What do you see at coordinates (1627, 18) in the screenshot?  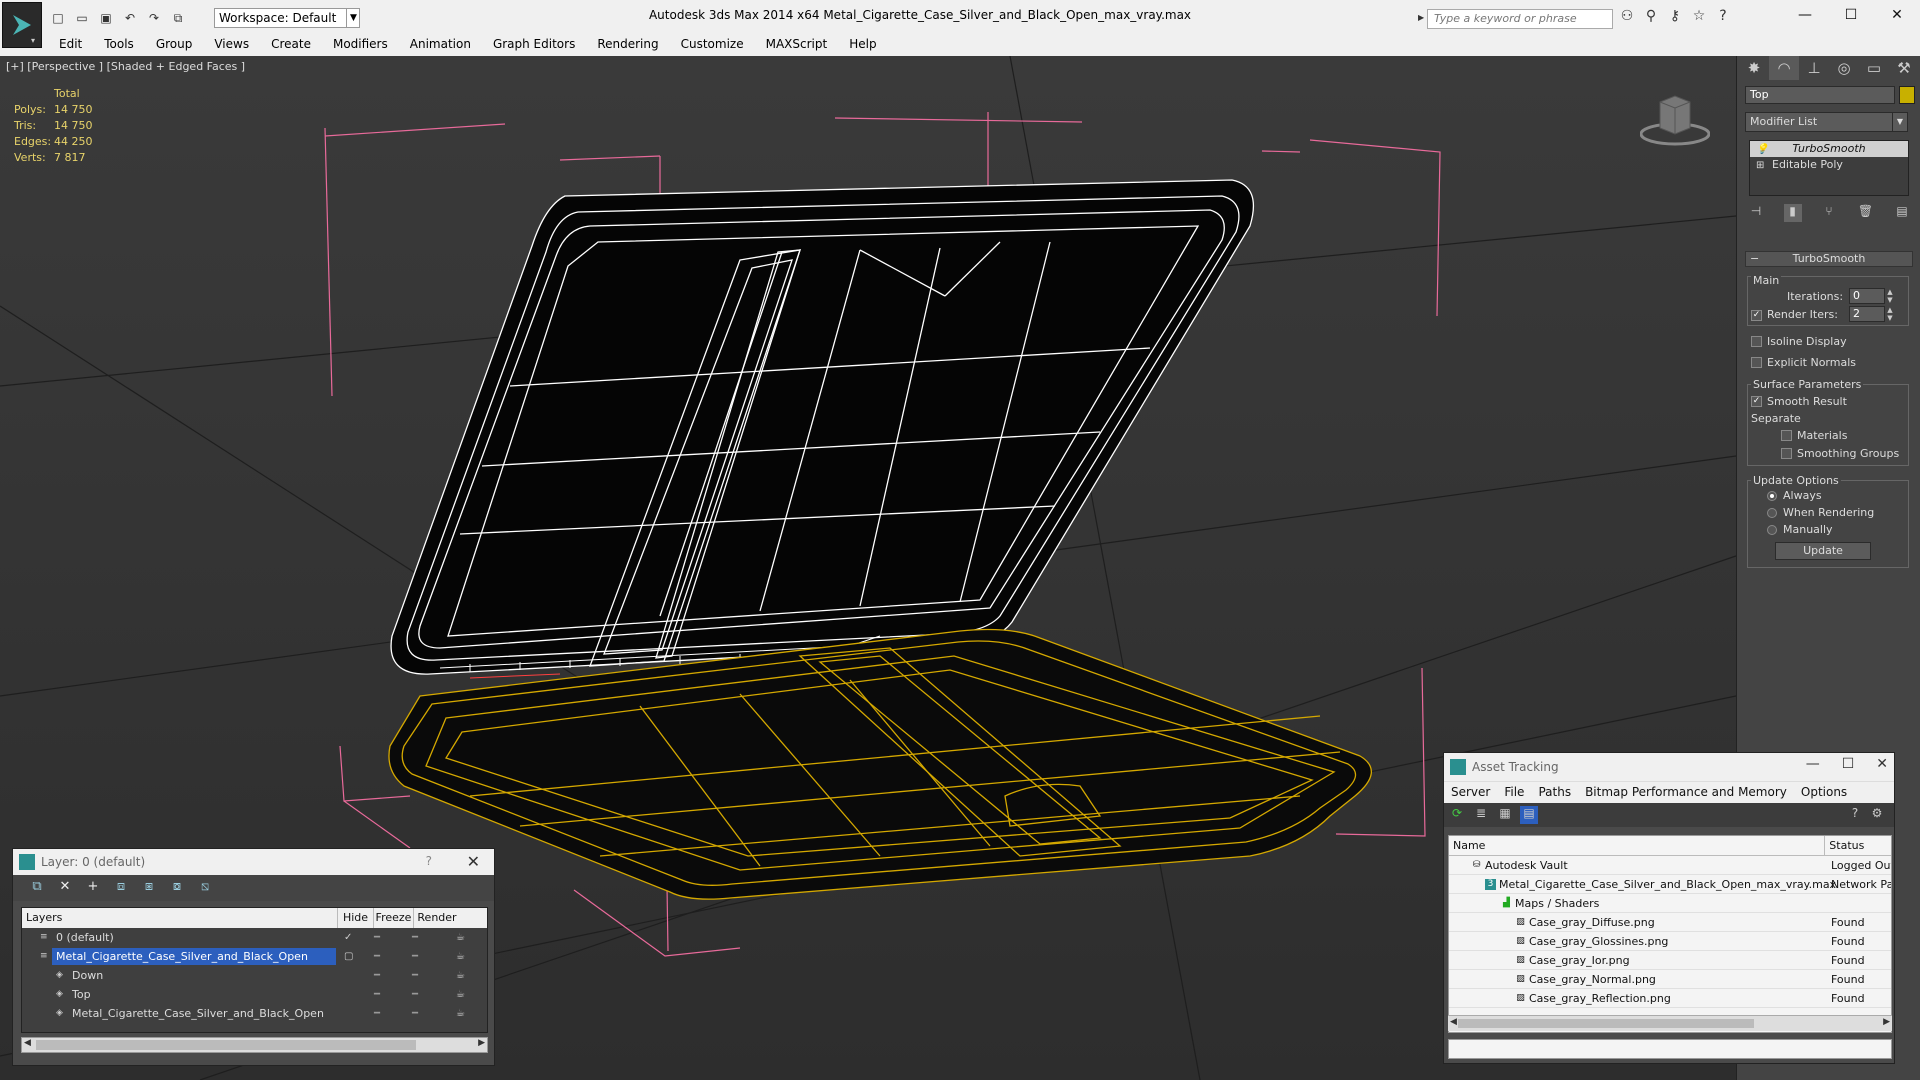 I see `binoculars-icon: ⚇` at bounding box center [1627, 18].